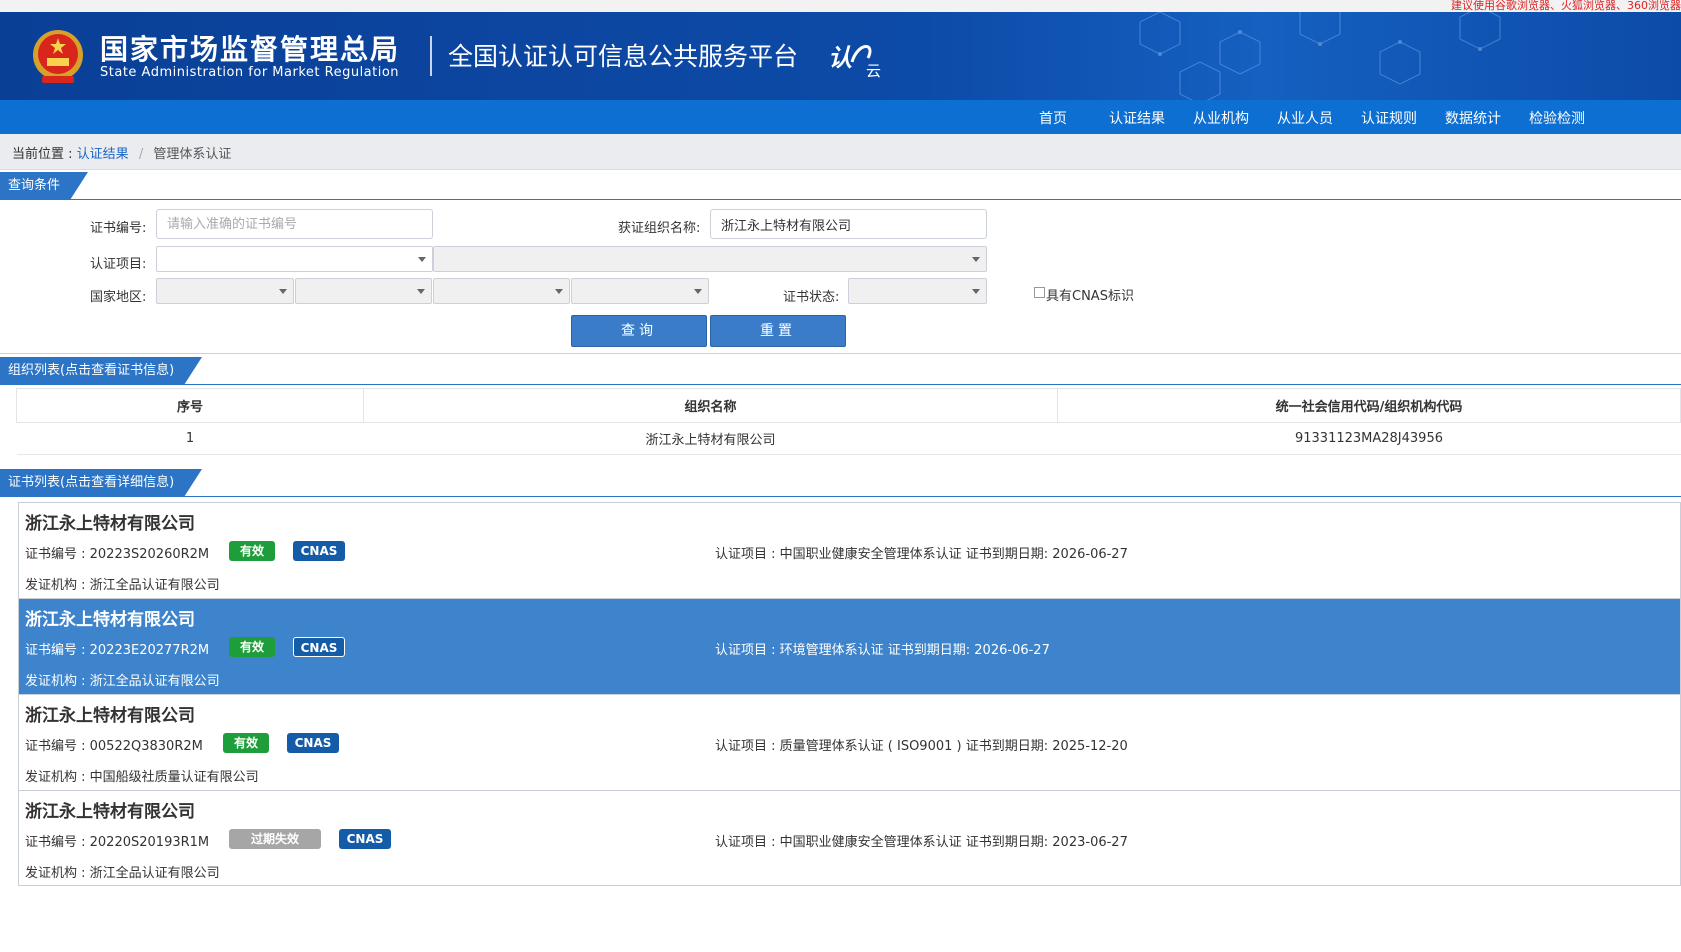 The height and width of the screenshot is (952, 1681). I want to click on cnas-checkbox, so click(1039, 292).